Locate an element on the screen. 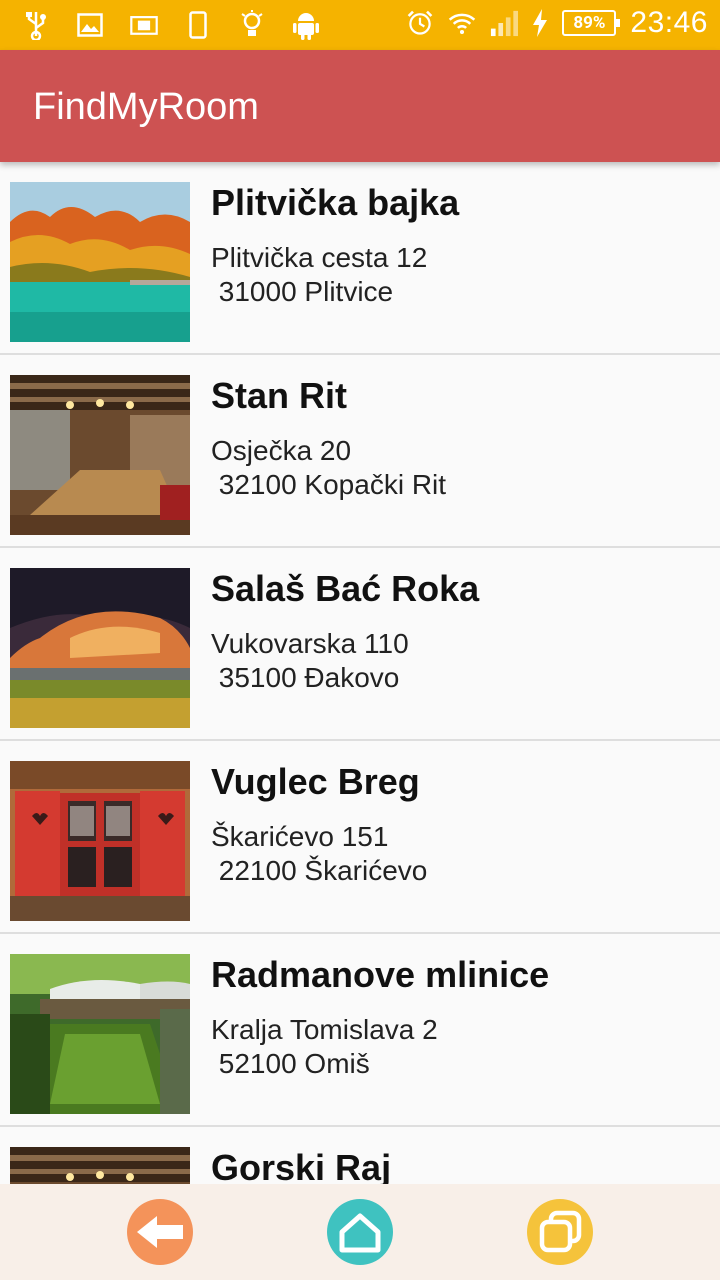  alarm-icon is located at coordinates (420, 23).